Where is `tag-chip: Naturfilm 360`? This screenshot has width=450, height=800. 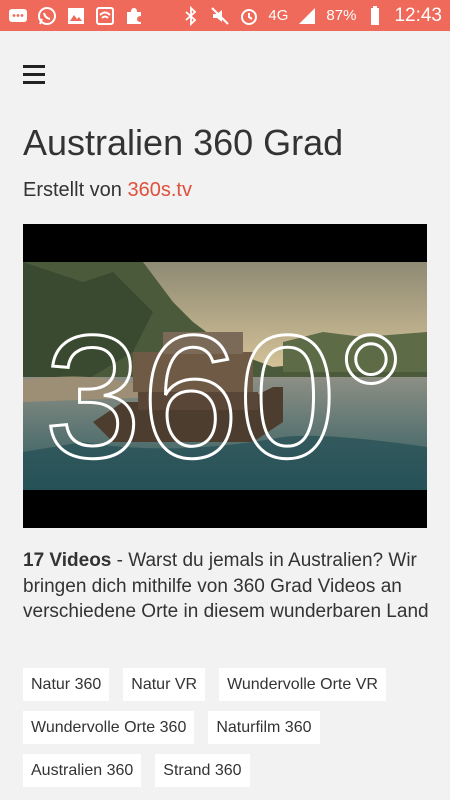
tag-chip: Naturfilm 360 is located at coordinates (264, 727).